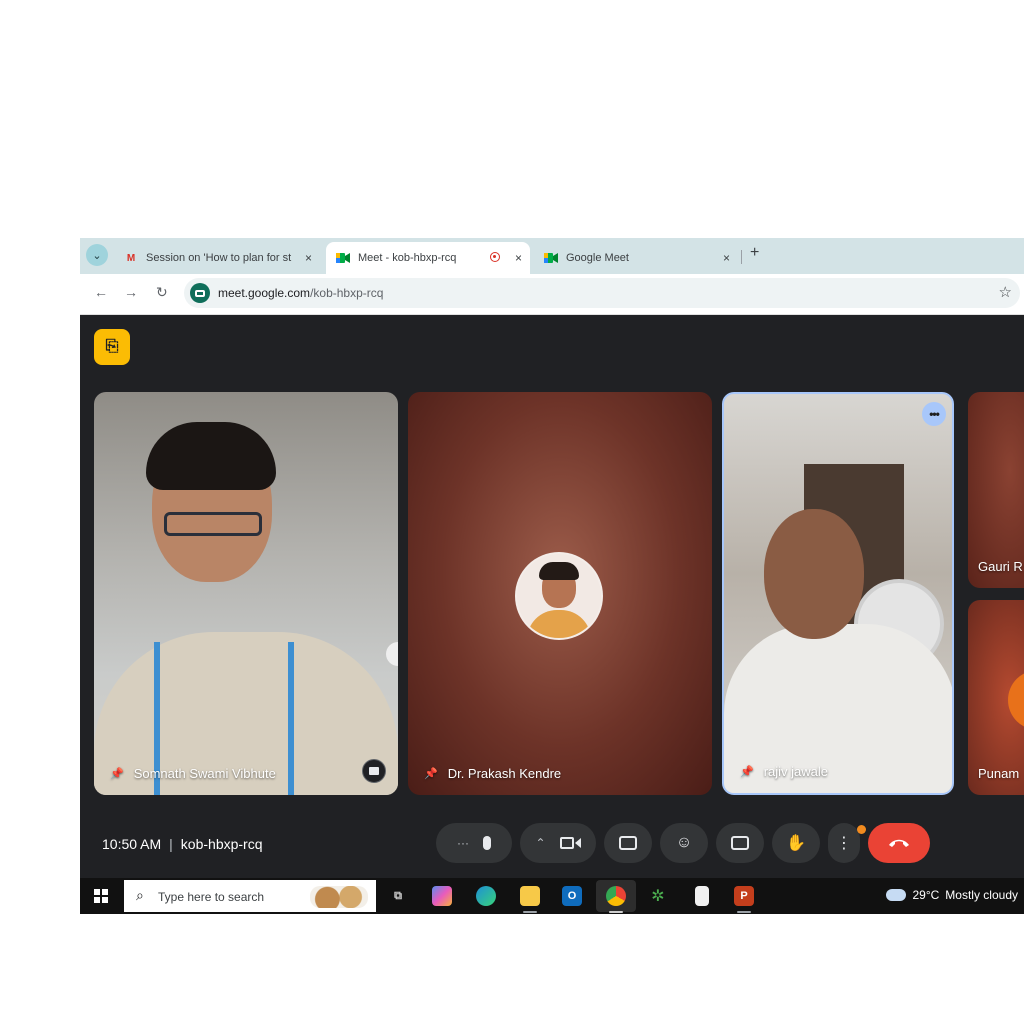 The image size is (1024, 1024). I want to click on emoji-icon: ☺, so click(684, 842).